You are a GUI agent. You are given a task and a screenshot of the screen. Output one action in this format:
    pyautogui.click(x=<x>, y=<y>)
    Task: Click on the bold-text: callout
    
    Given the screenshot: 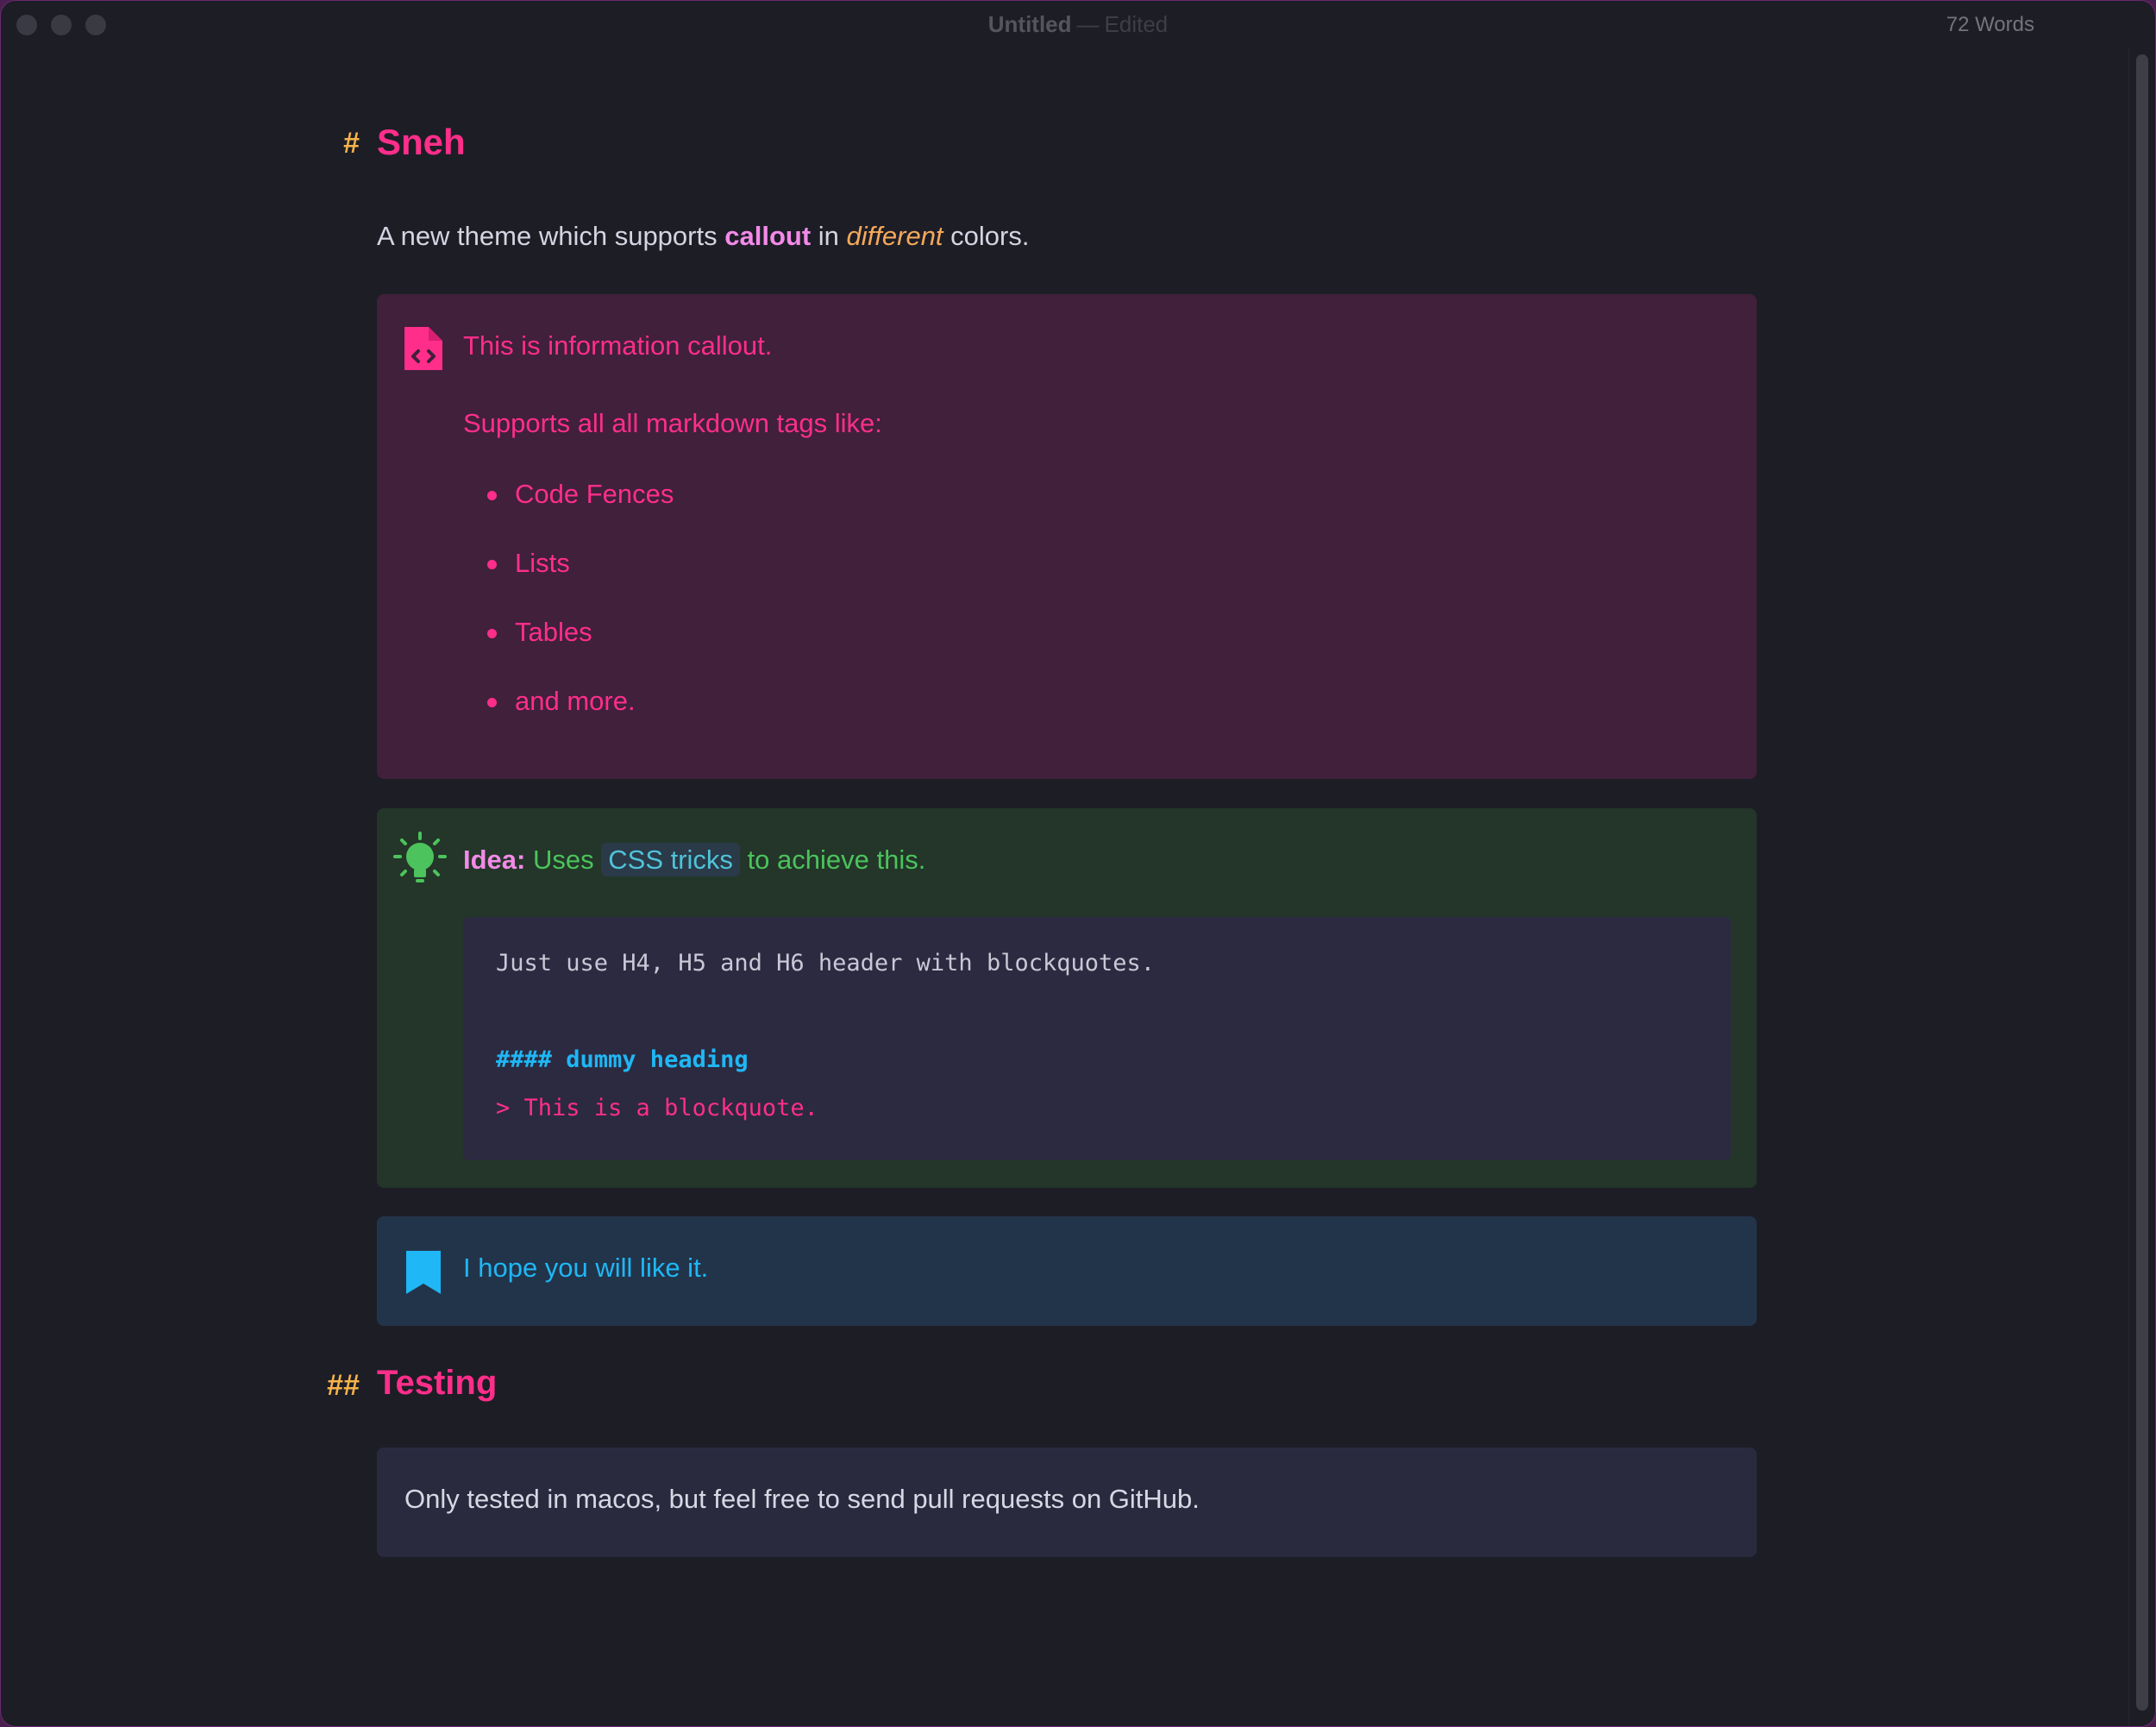 What is the action you would take?
    pyautogui.click(x=768, y=236)
    